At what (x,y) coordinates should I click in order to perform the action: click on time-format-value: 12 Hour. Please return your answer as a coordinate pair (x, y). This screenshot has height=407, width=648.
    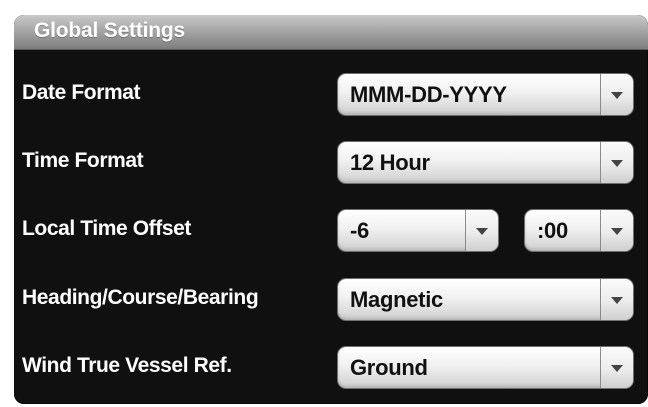
    Looking at the image, I should click on (390, 162).